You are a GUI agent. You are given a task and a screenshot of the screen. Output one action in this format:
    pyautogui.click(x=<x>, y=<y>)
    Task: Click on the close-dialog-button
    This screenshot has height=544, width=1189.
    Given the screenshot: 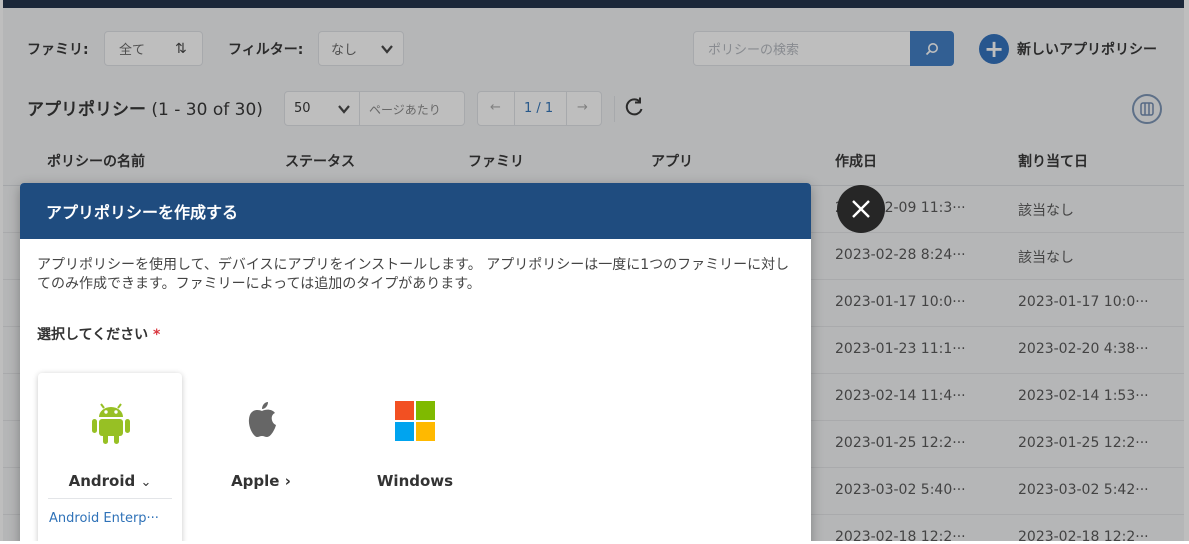 What is the action you would take?
    pyautogui.click(x=861, y=209)
    